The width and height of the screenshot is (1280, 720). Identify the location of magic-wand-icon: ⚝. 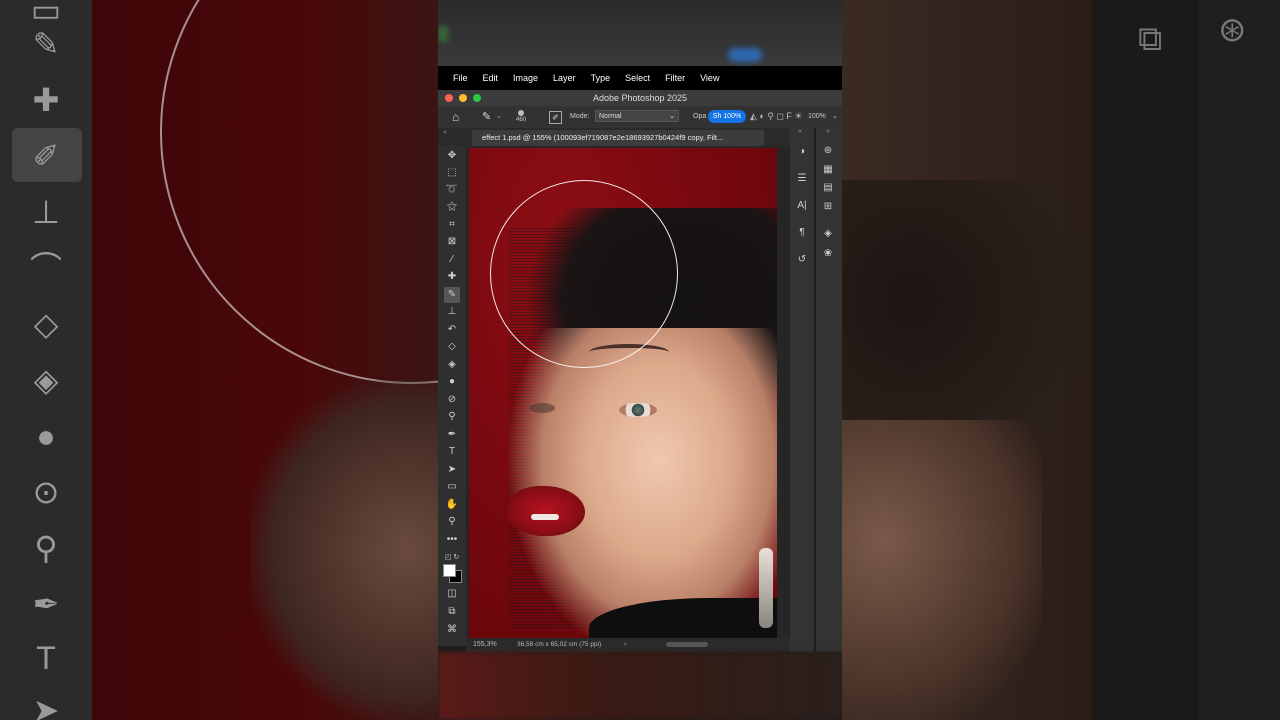
(452, 207).